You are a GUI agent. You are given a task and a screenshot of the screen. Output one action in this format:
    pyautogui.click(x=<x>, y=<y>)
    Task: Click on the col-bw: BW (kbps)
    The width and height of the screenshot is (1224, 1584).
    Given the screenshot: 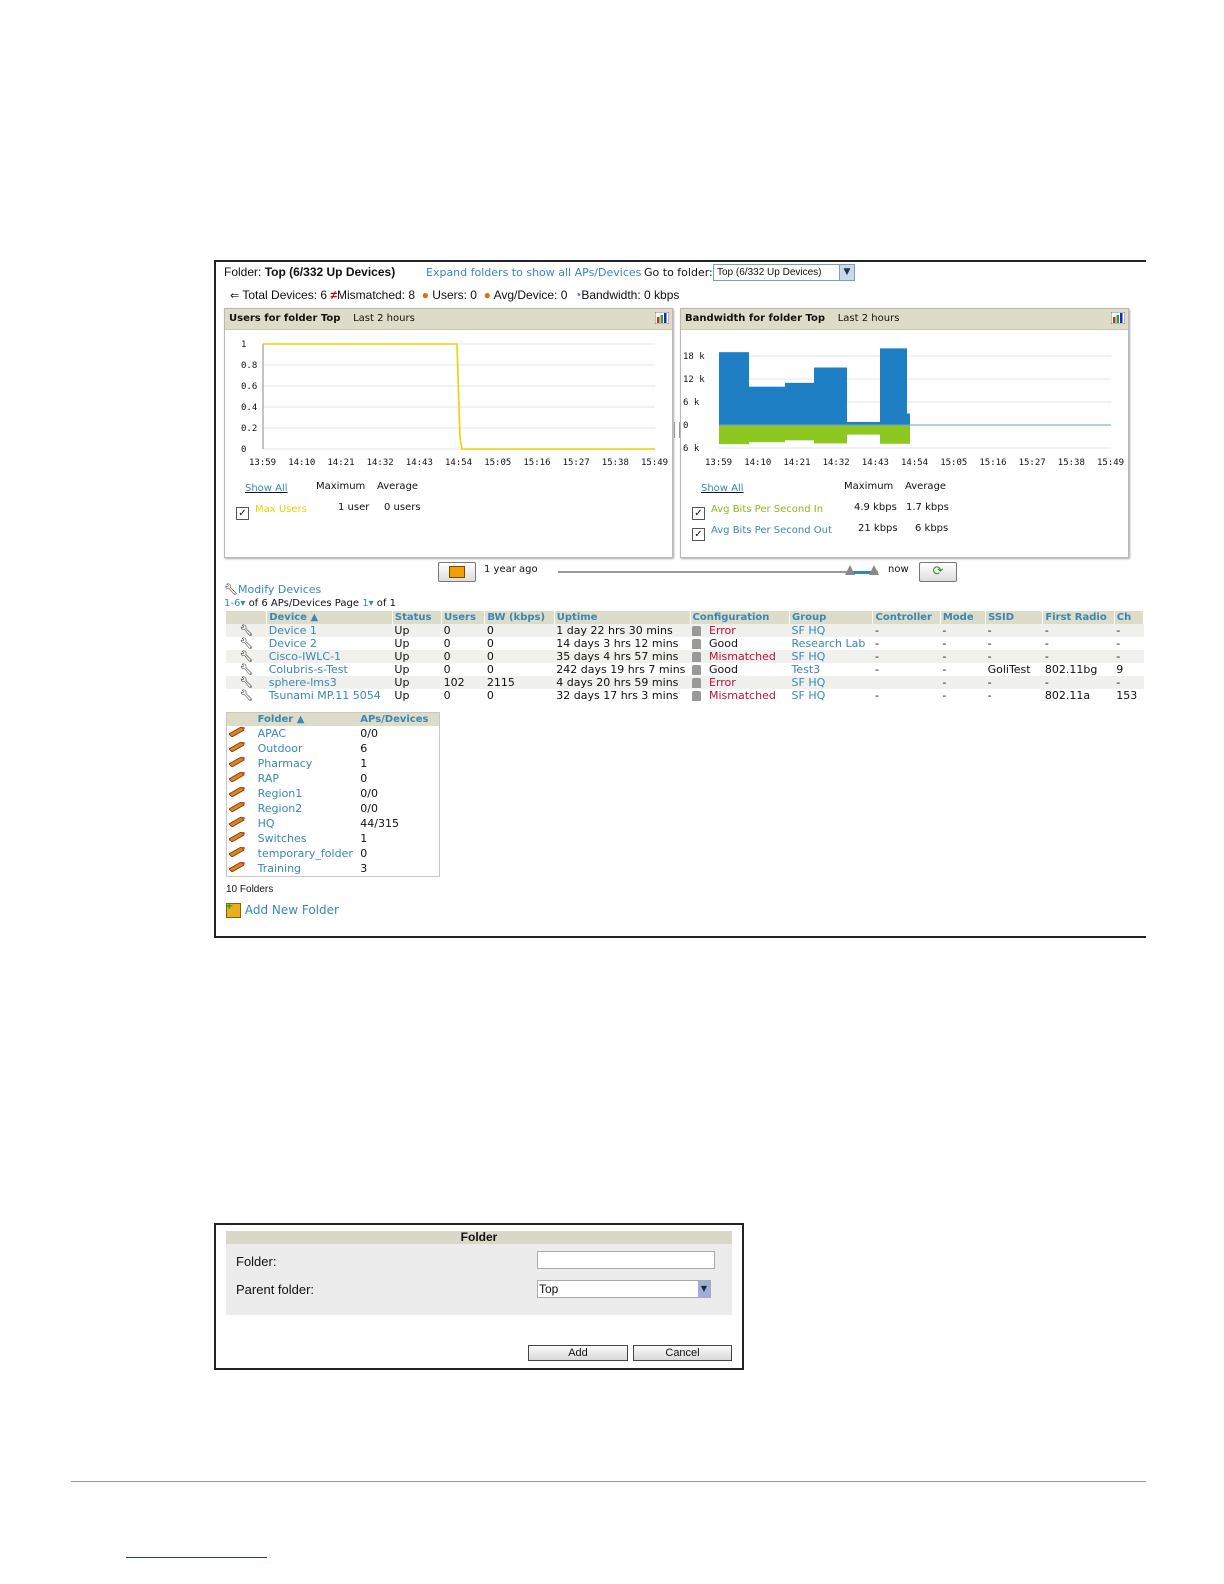 What is the action you would take?
    pyautogui.click(x=519, y=617)
    